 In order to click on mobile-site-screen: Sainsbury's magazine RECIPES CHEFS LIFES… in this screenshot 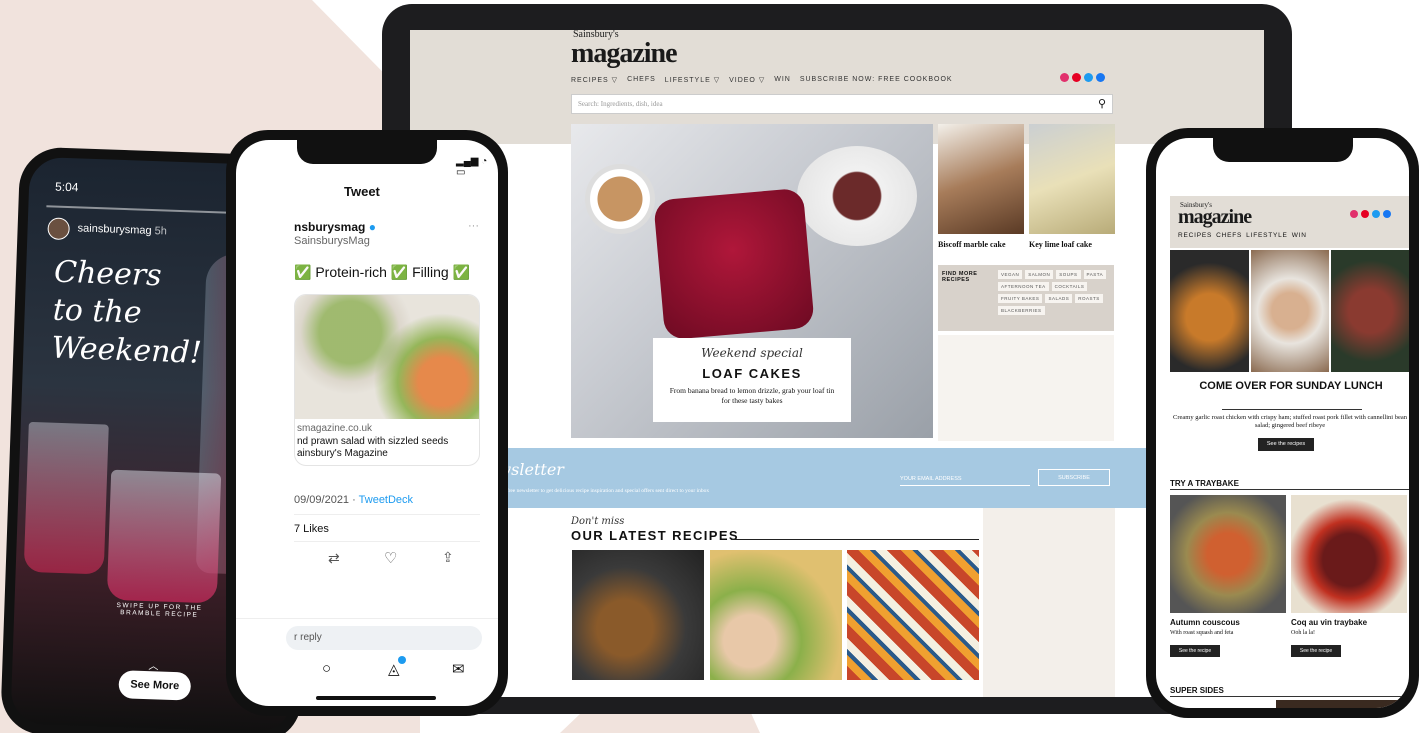, I will do `click(1282, 423)`.